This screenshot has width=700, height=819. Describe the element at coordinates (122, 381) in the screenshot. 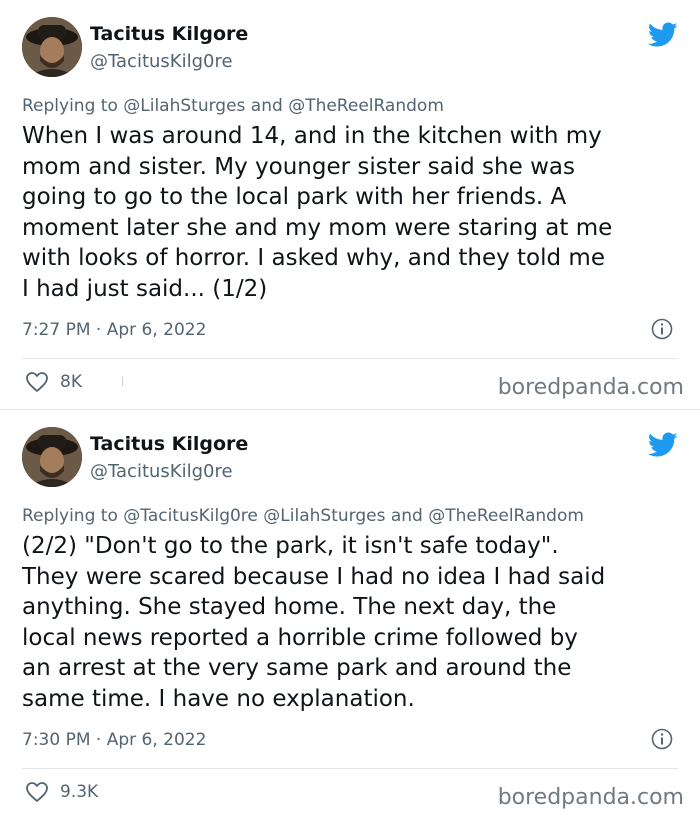

I see `divider-tick` at that location.